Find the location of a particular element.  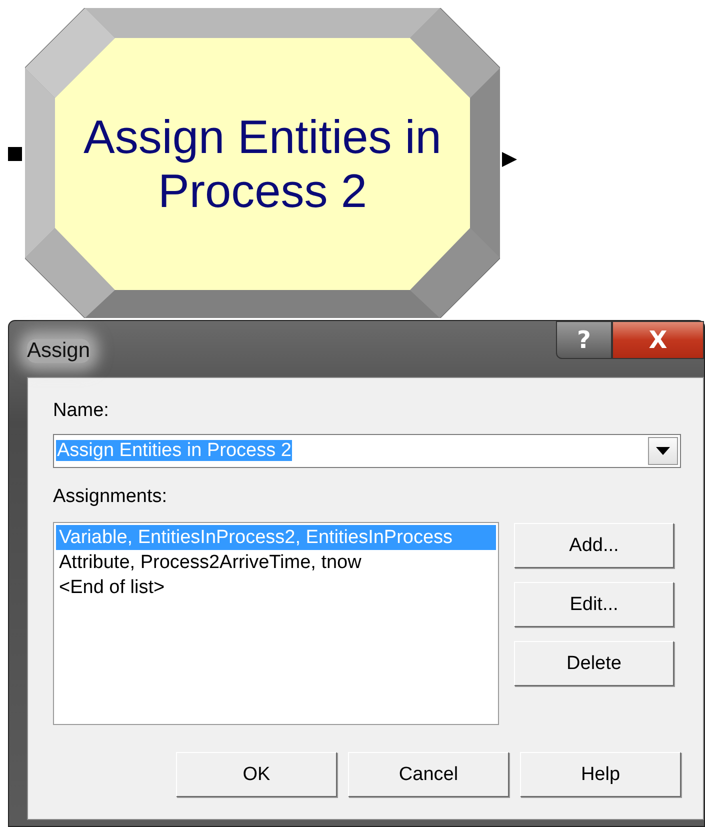

window-title: Assign is located at coordinates (58, 351).